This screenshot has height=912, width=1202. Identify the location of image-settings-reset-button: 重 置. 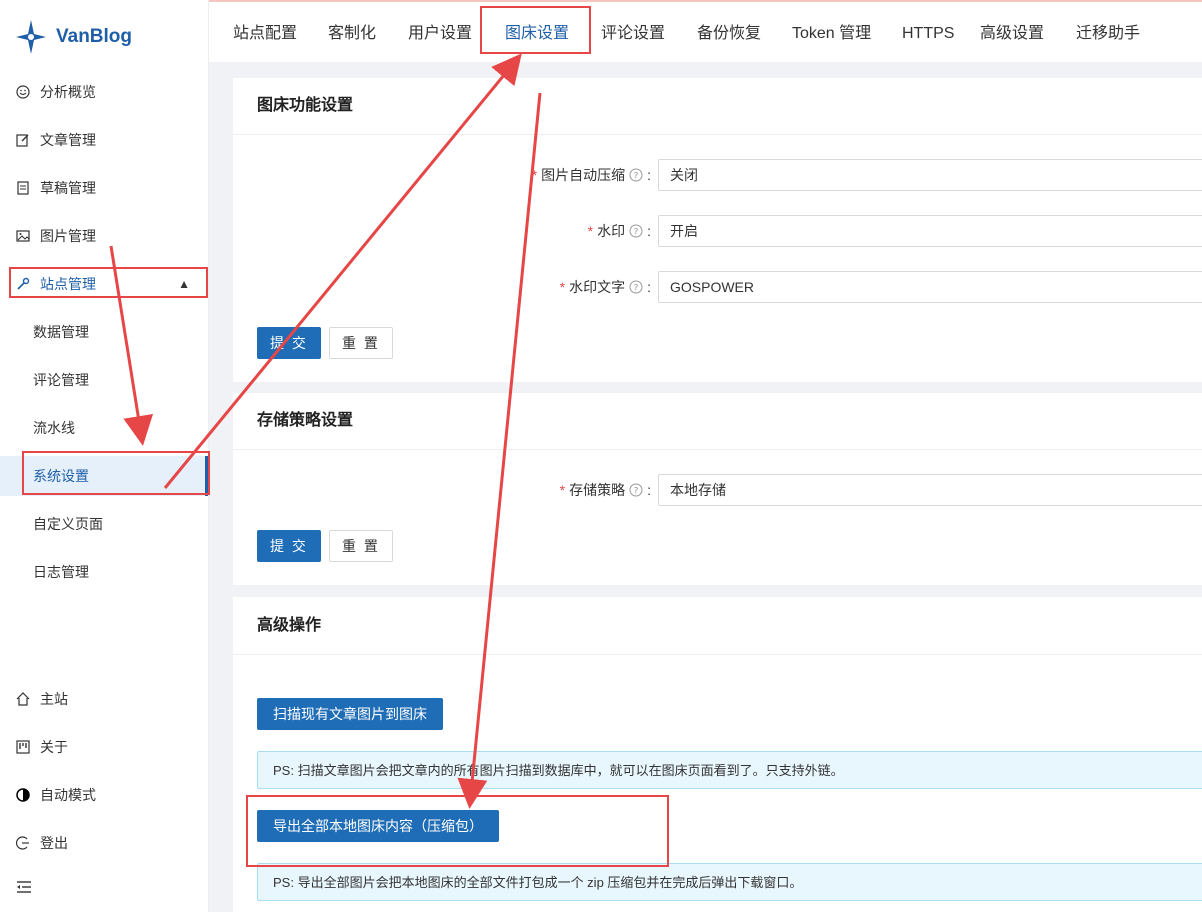
(361, 343).